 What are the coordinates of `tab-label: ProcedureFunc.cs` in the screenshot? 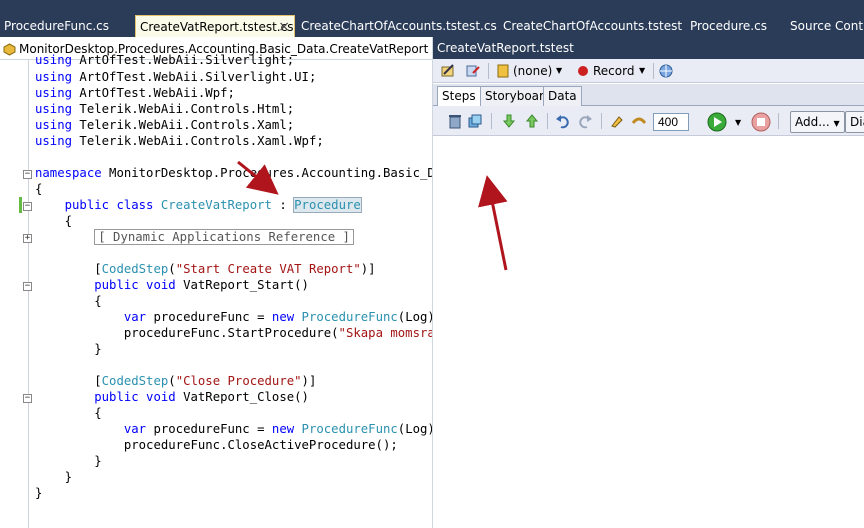 It's located at (57, 26).